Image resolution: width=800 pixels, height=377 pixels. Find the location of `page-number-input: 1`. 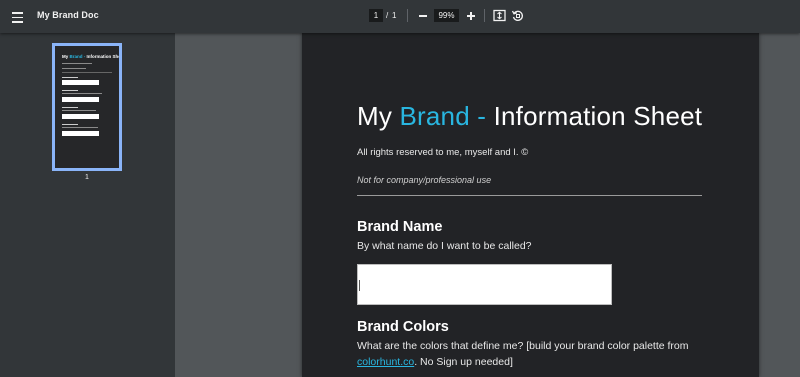

page-number-input: 1 is located at coordinates (376, 15).